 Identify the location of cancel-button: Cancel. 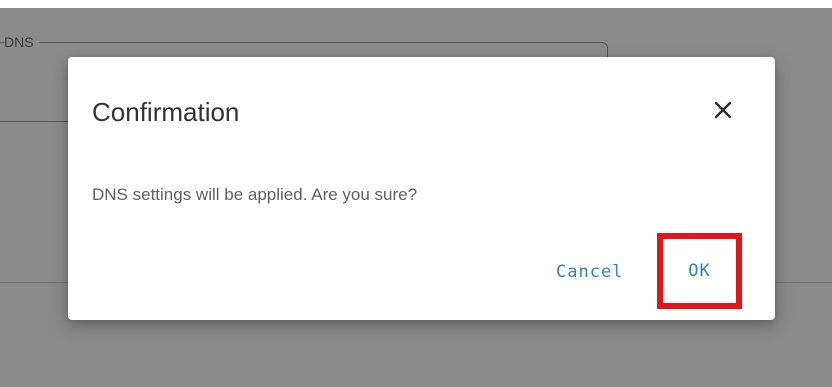
(589, 272).